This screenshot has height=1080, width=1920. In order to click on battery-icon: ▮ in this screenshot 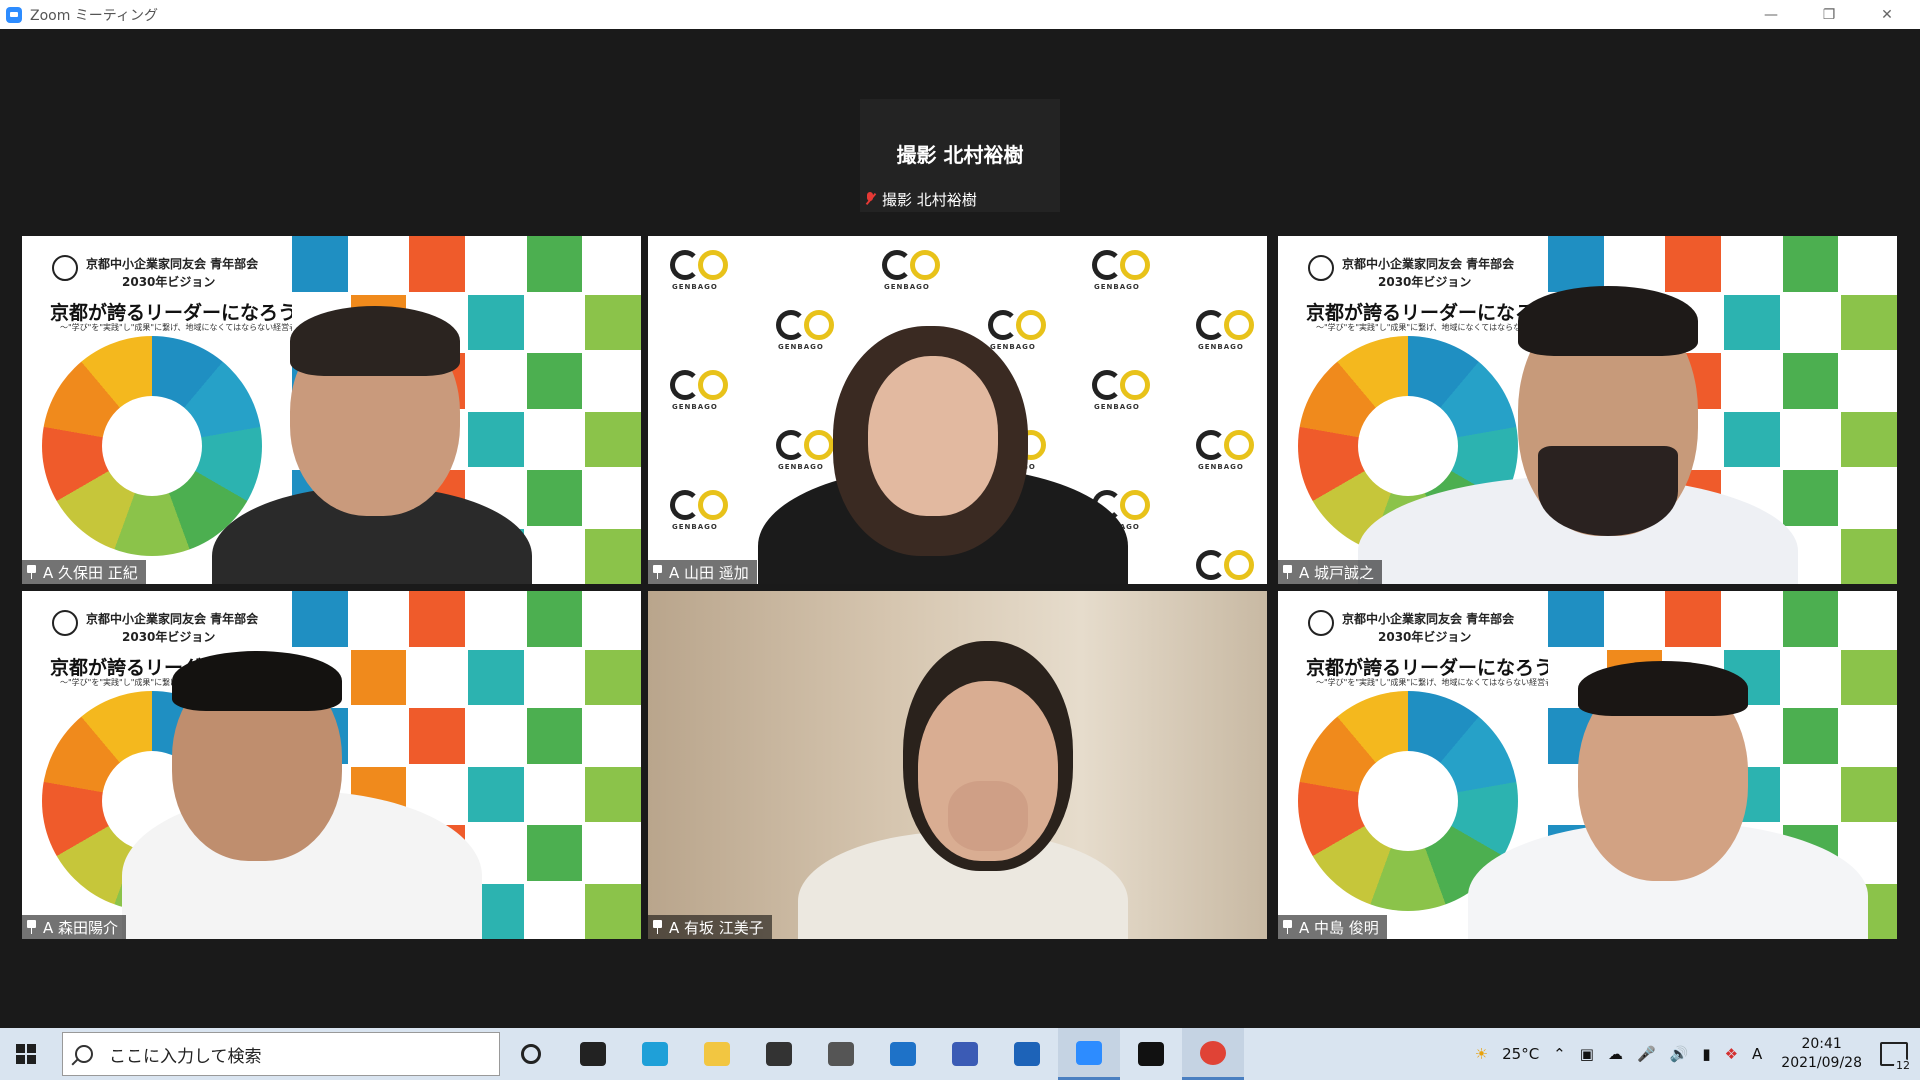, I will do `click(1706, 1054)`.